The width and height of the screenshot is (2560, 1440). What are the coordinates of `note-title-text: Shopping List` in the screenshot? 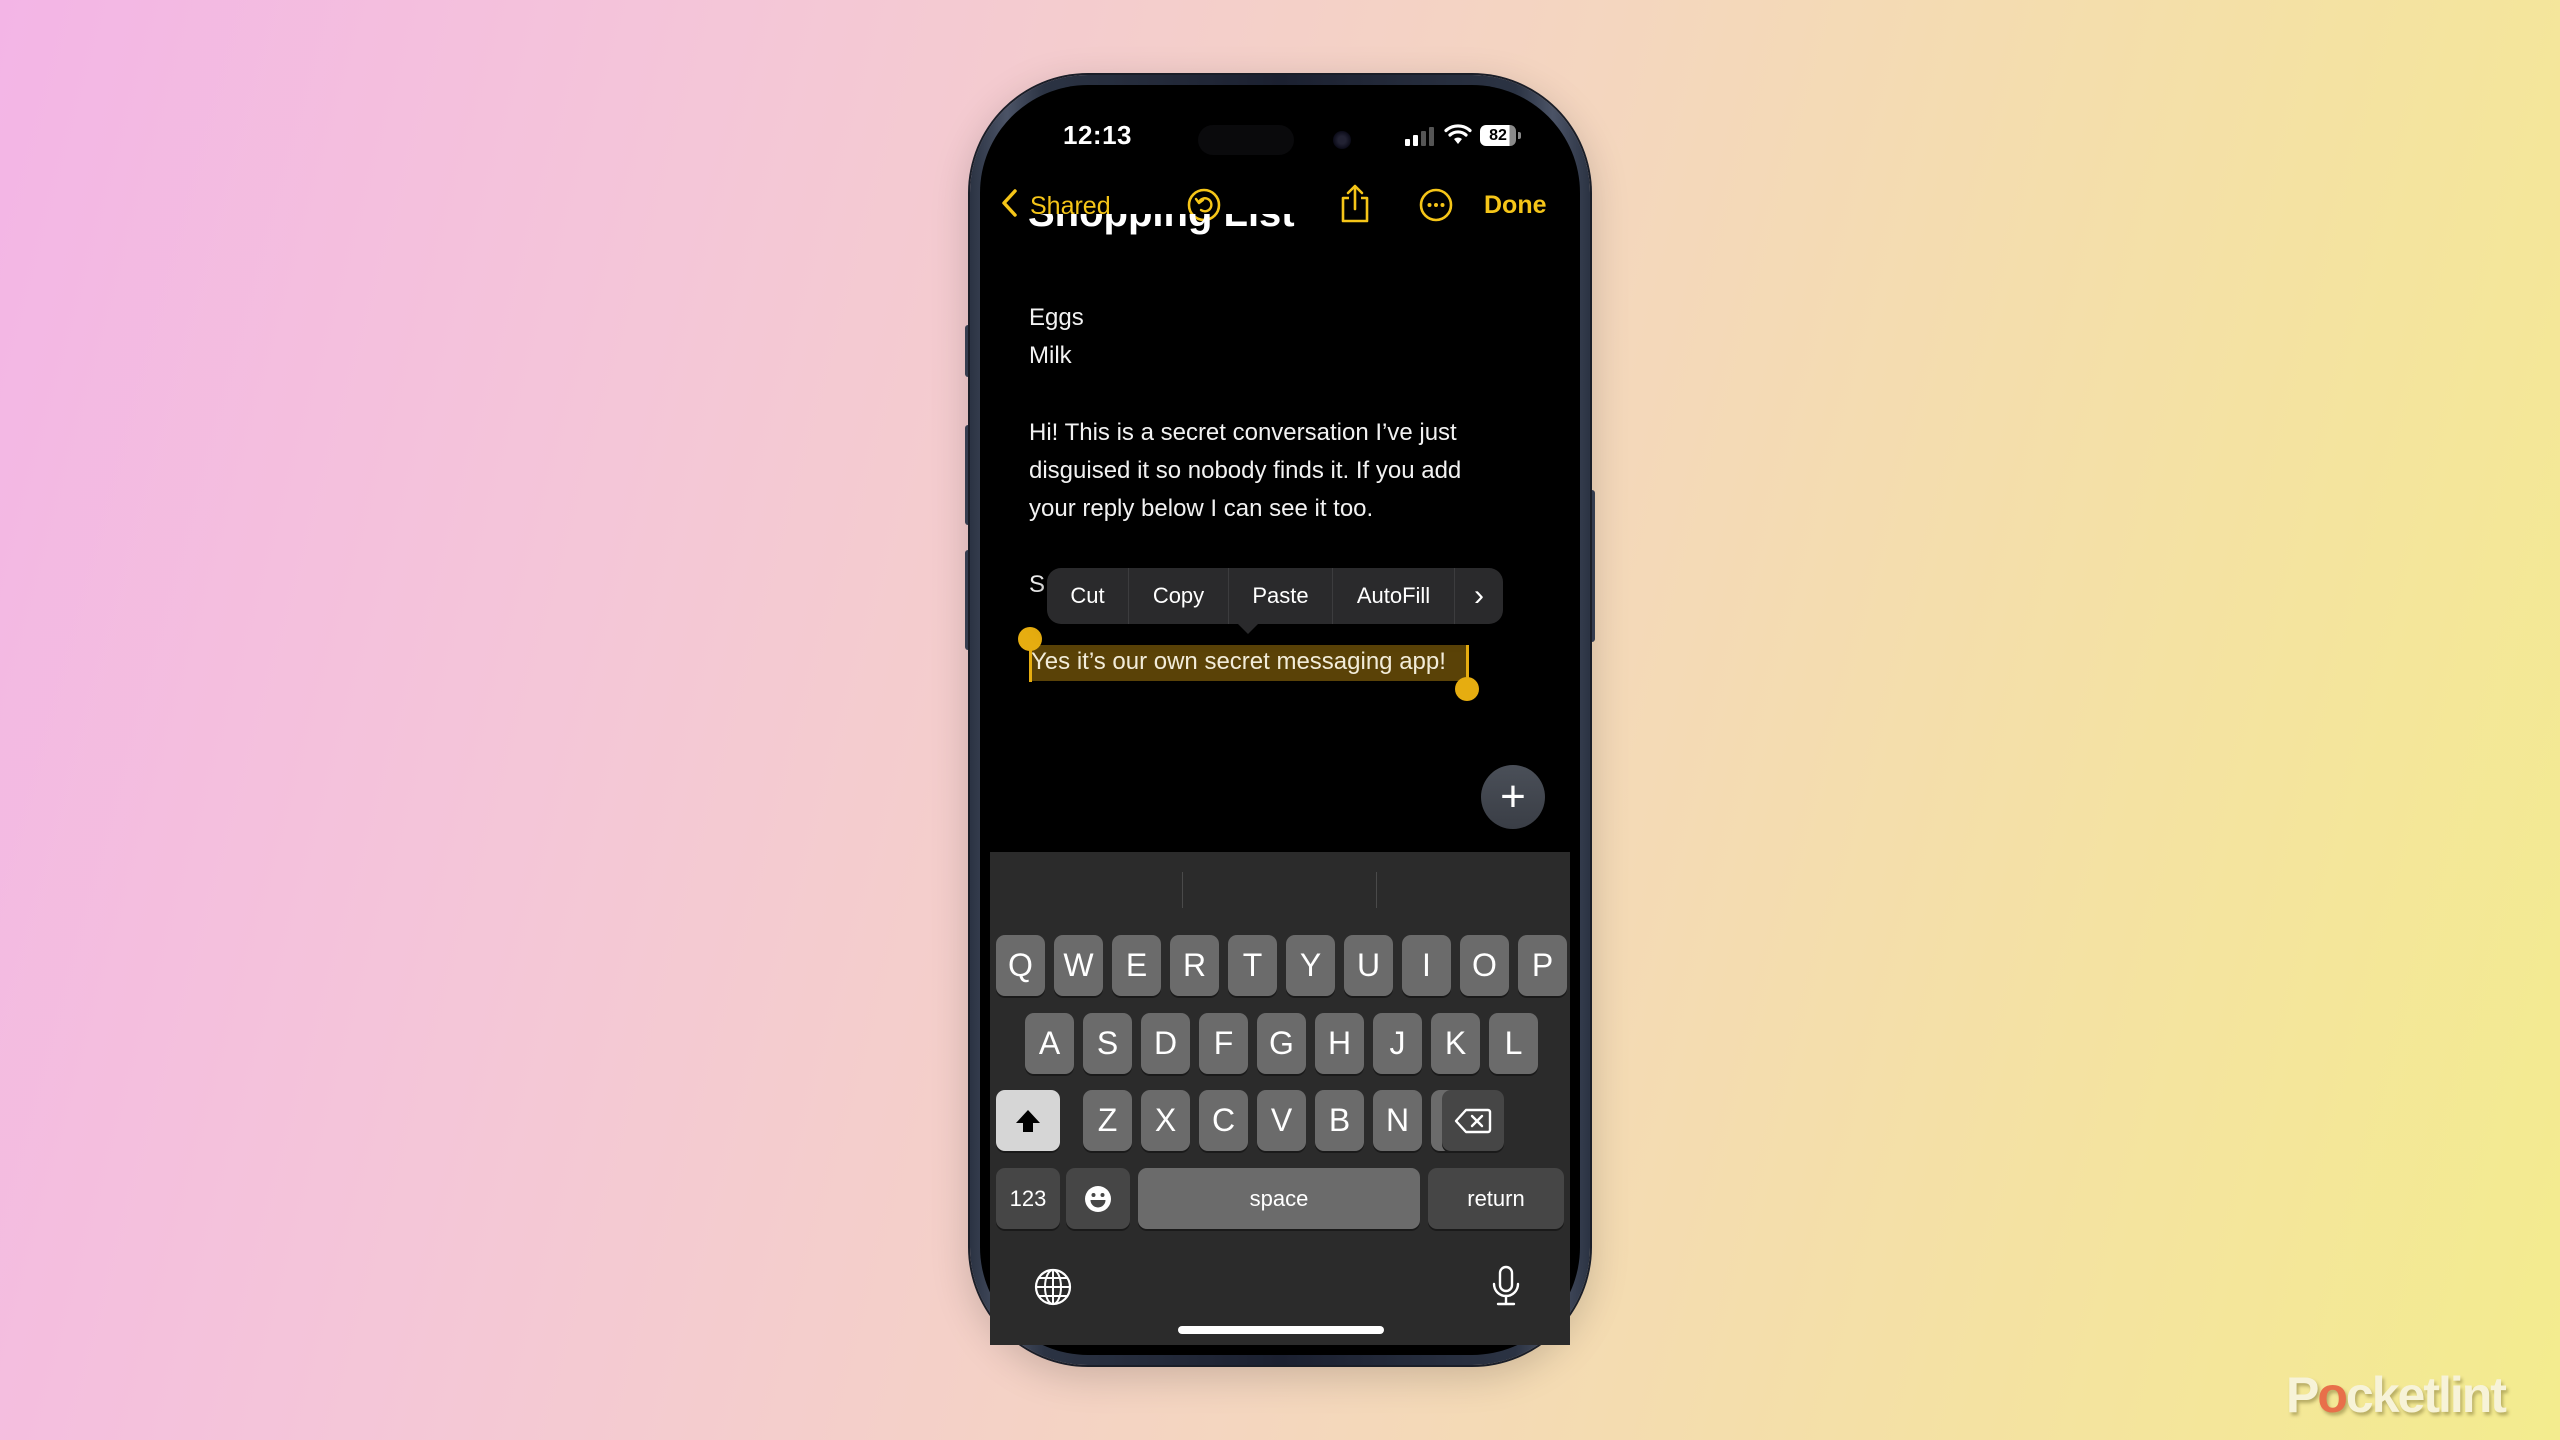 It's located at (1161, 224).